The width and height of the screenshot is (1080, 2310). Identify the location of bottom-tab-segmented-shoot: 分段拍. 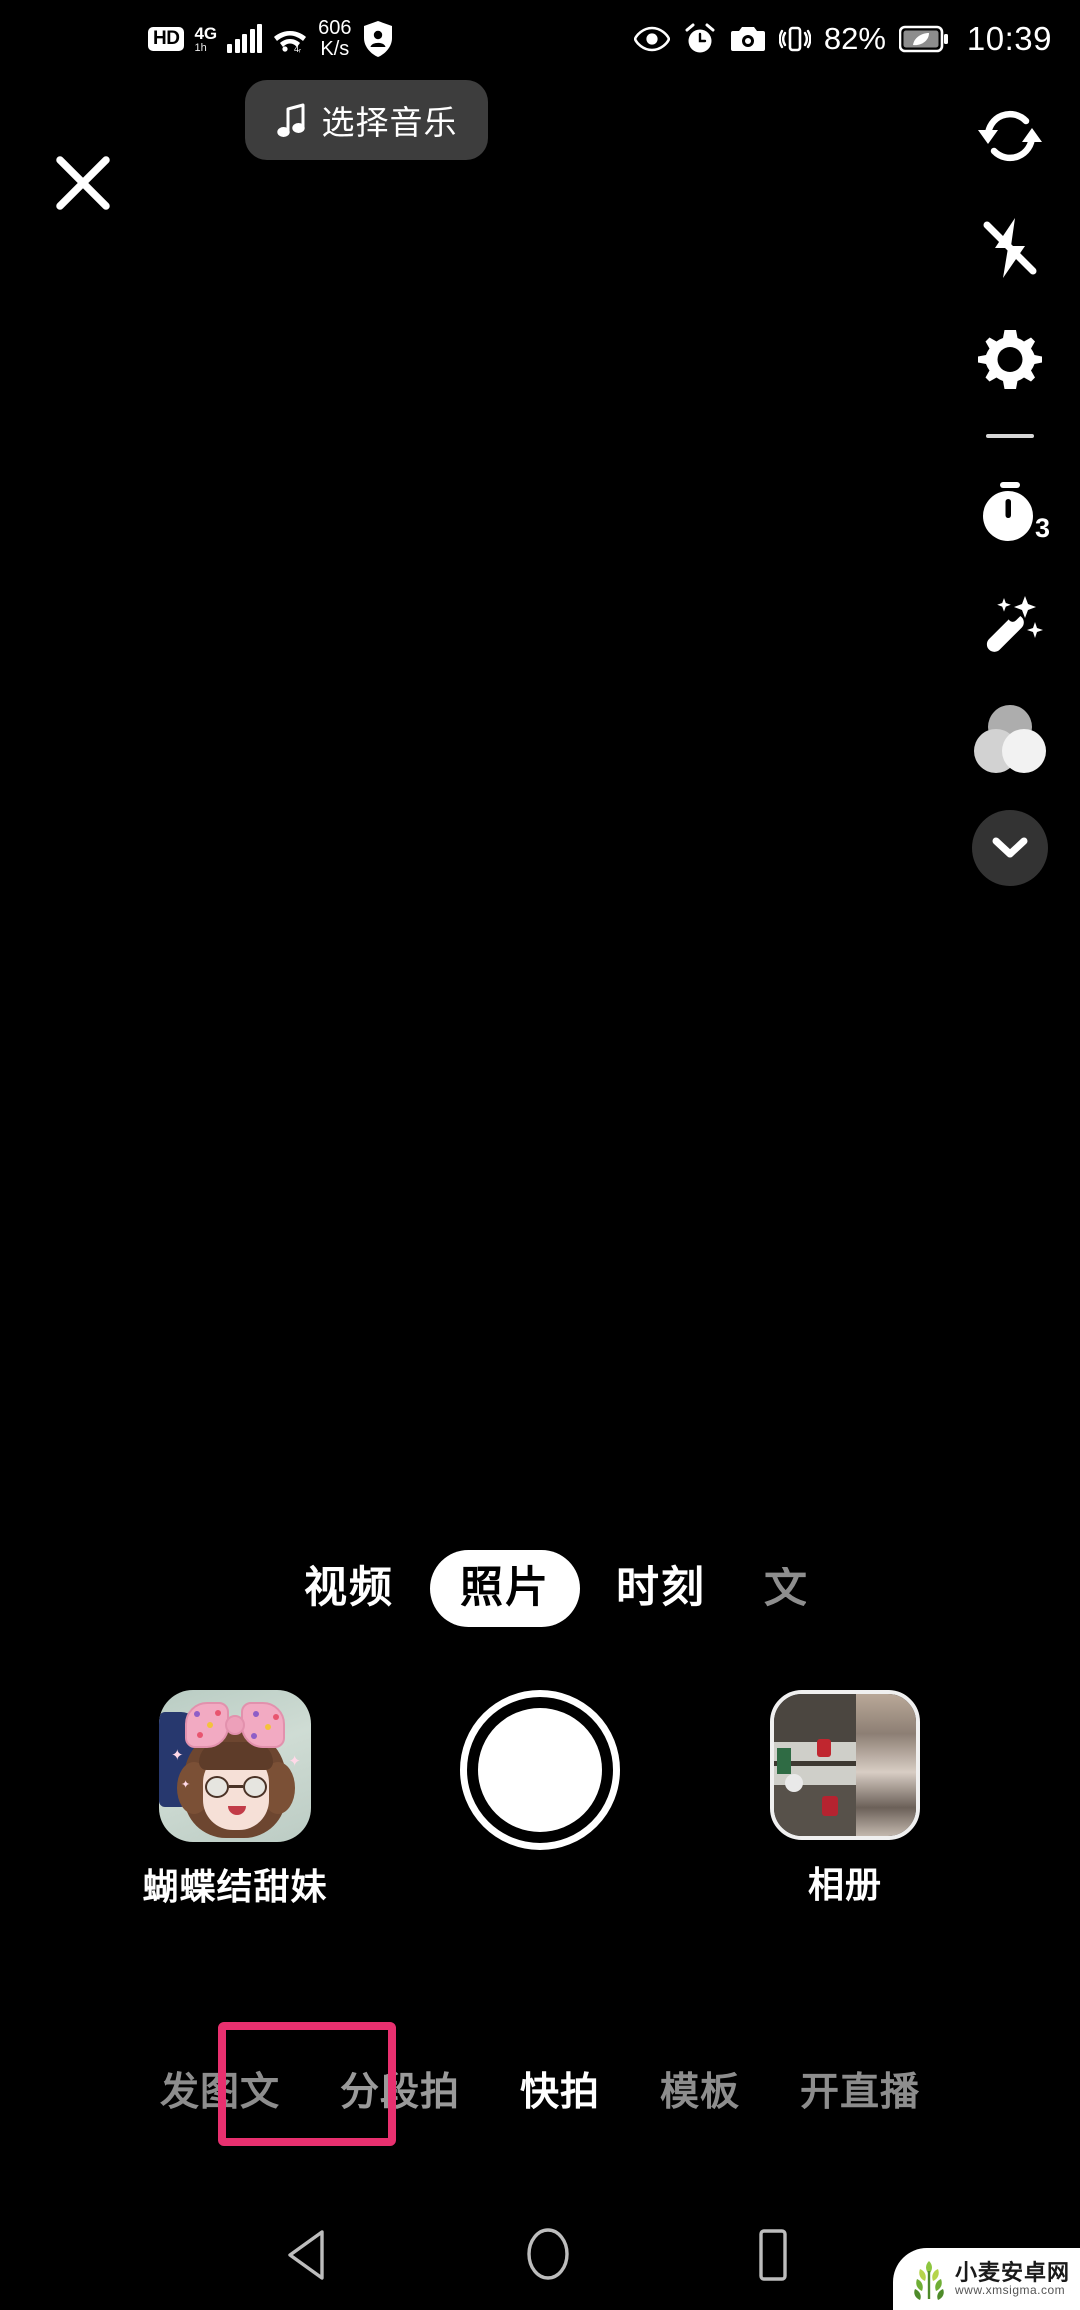
(400, 2092).